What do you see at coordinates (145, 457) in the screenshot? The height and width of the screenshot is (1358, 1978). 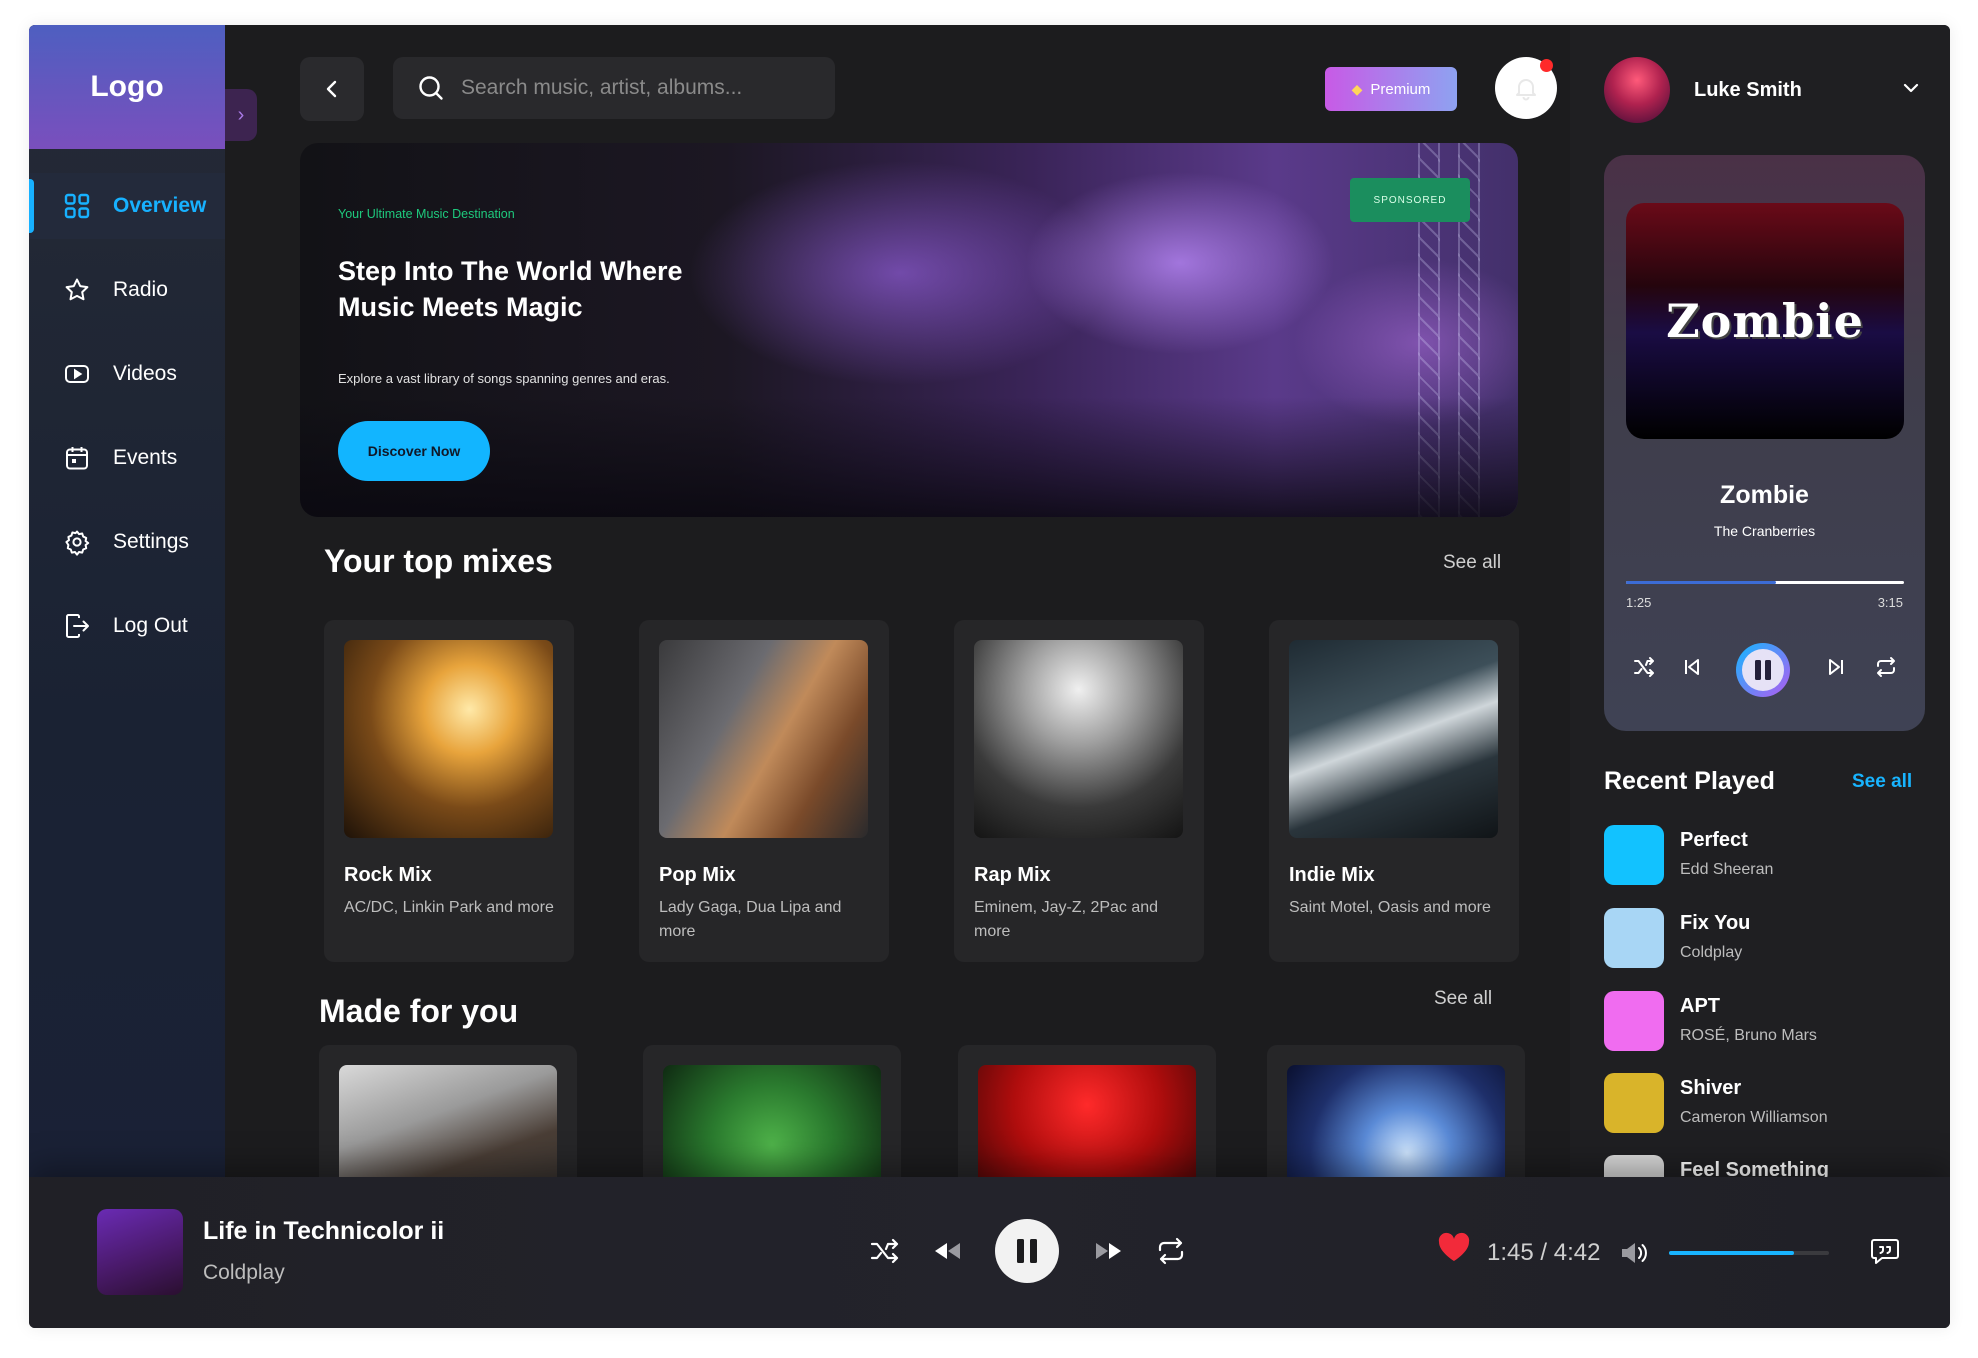 I see `sidebar-item-label: Events` at bounding box center [145, 457].